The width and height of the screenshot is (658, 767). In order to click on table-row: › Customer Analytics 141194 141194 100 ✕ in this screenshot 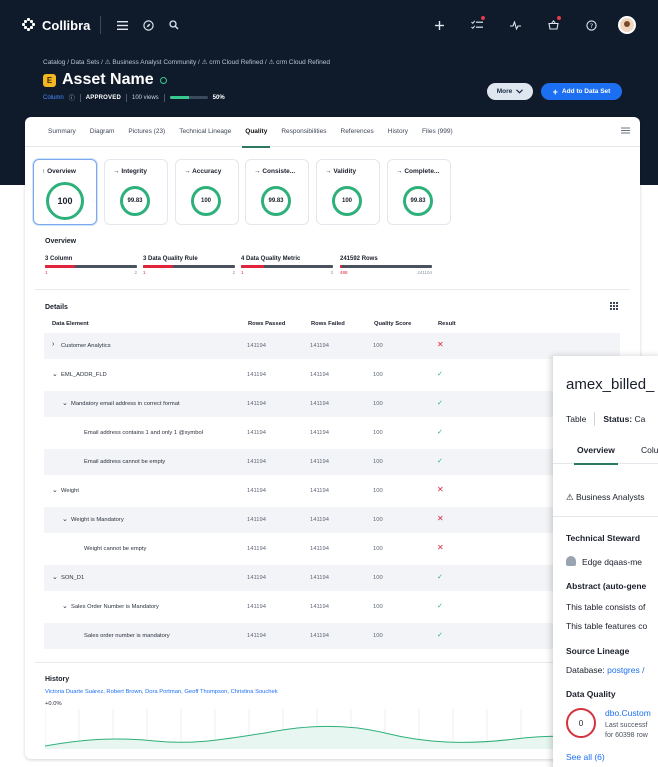, I will do `click(332, 346)`.